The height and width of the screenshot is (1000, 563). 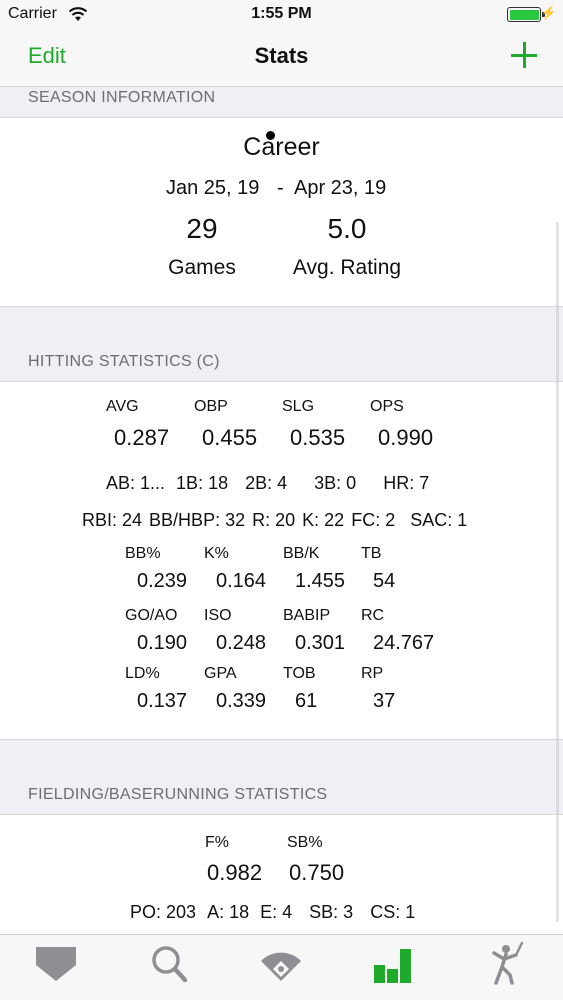 I want to click on a-count: A: 18, so click(x=228, y=912).